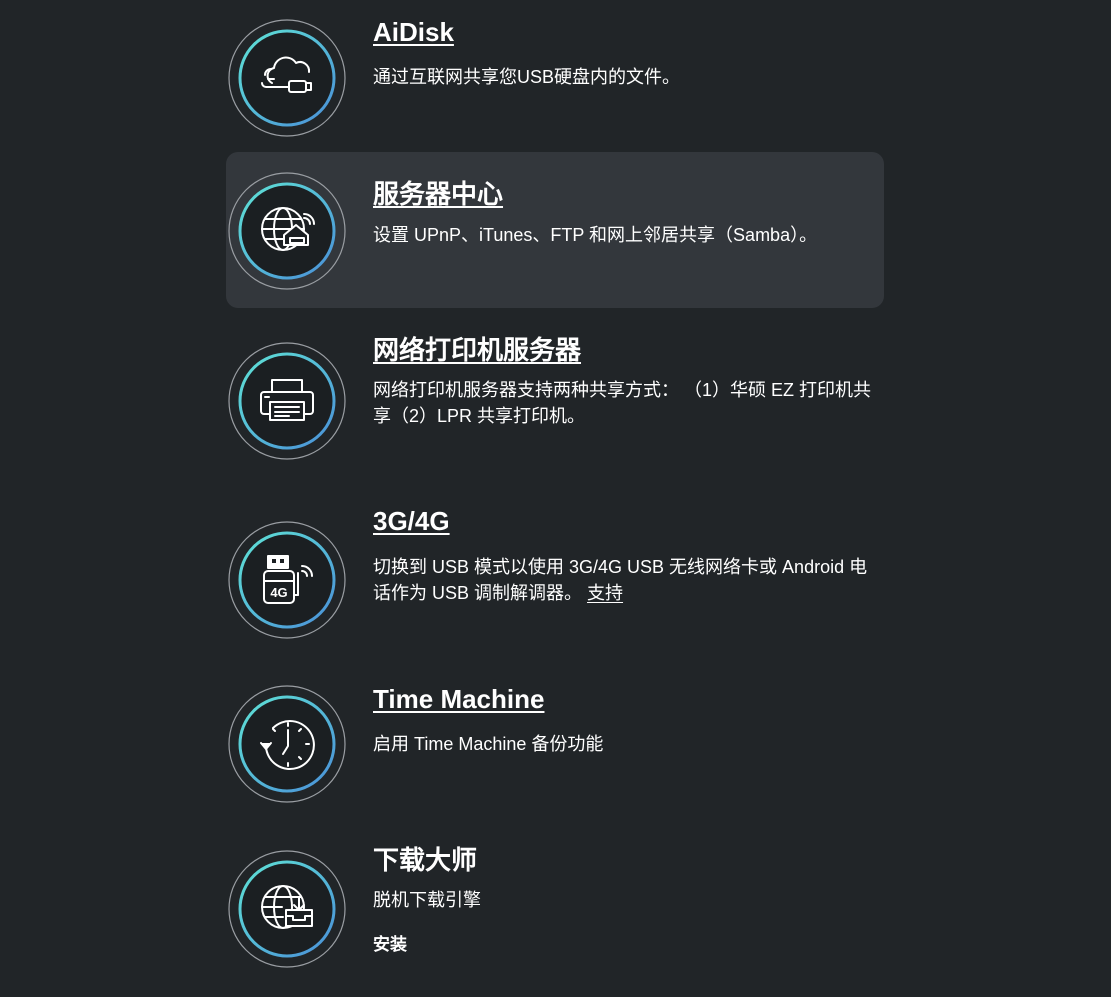 Image resolution: width=1111 pixels, height=997 pixels. Describe the element at coordinates (425, 860) in the screenshot. I see `item-title-download-master: 下载大师` at that location.